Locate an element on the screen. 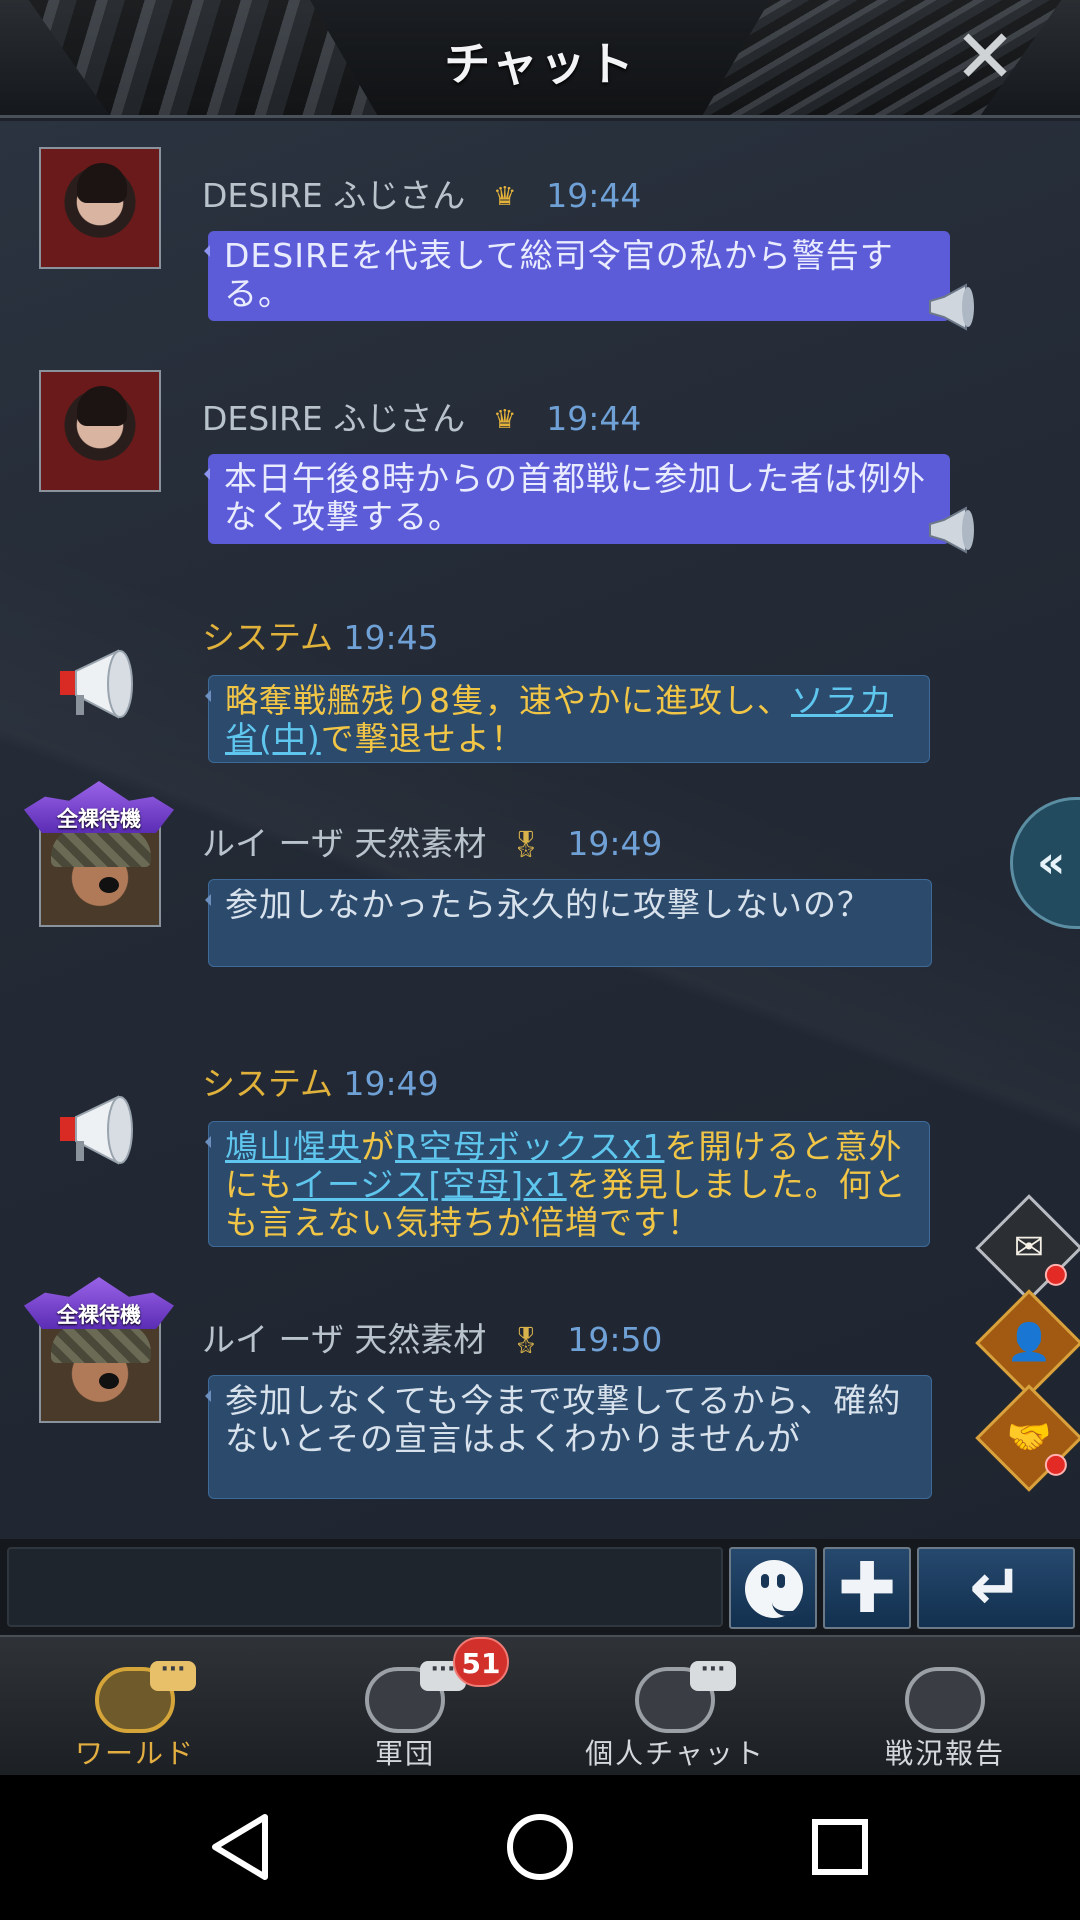  add-friend-button: 👤 is located at coordinates (1027, 1343).